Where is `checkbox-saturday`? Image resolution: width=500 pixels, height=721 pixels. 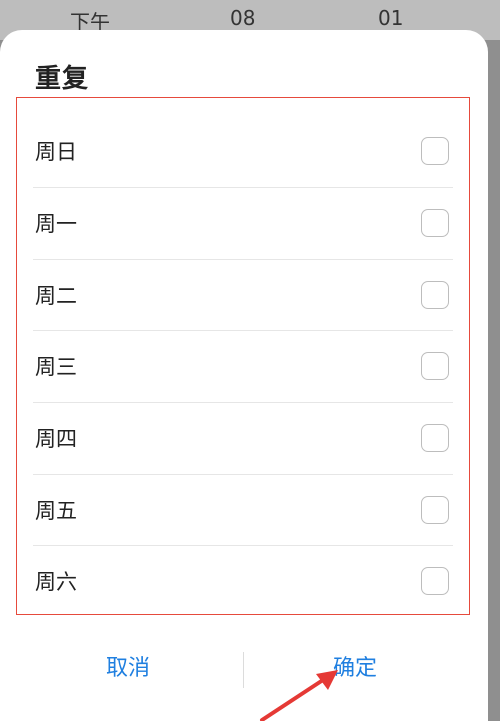 checkbox-saturday is located at coordinates (435, 581).